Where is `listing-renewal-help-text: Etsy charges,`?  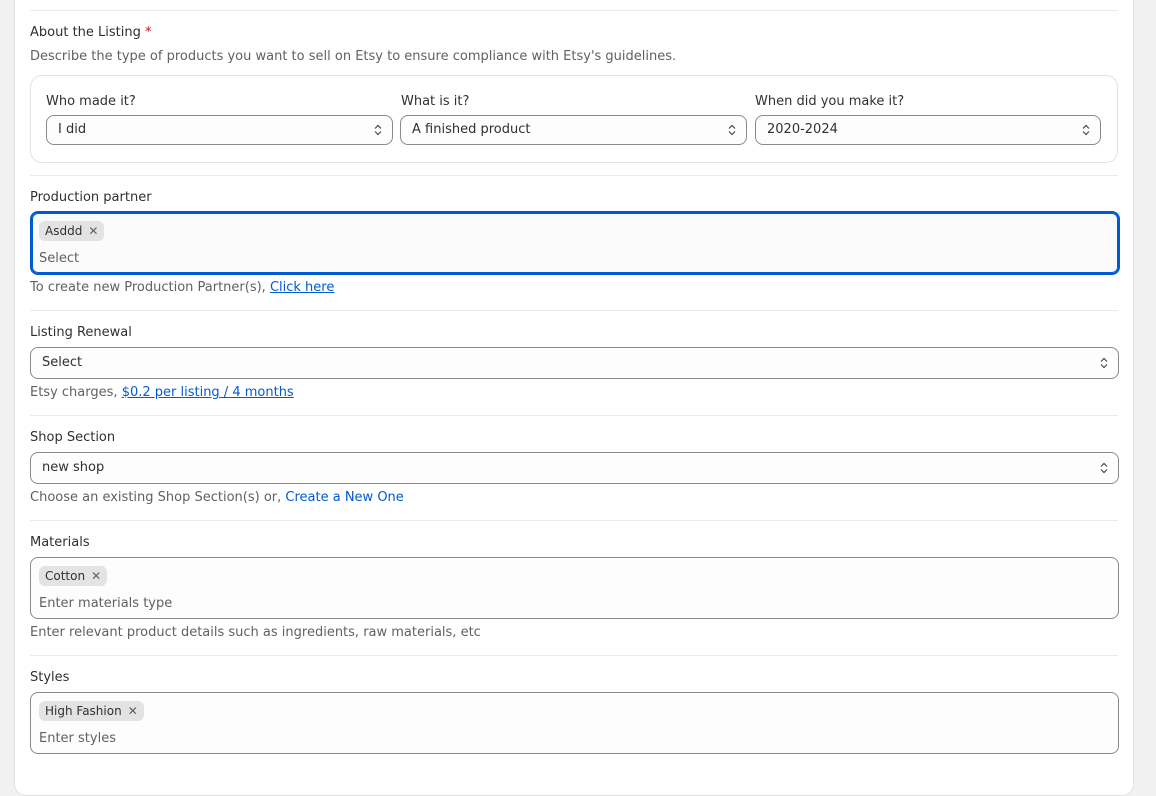
listing-renewal-help-text: Etsy charges, is located at coordinates (74, 392).